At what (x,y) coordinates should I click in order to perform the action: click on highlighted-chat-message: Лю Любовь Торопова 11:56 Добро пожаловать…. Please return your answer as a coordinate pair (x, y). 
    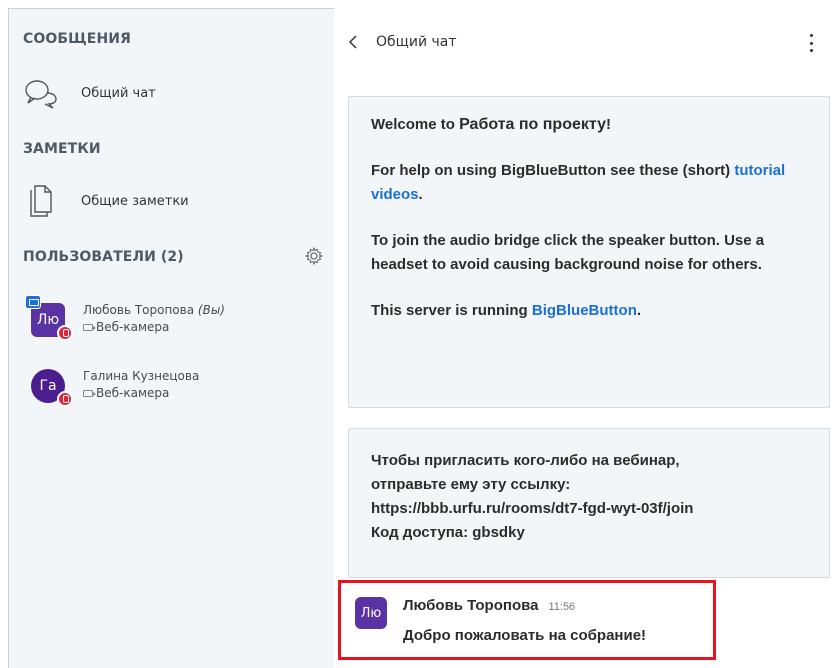
    Looking at the image, I should click on (527, 620).